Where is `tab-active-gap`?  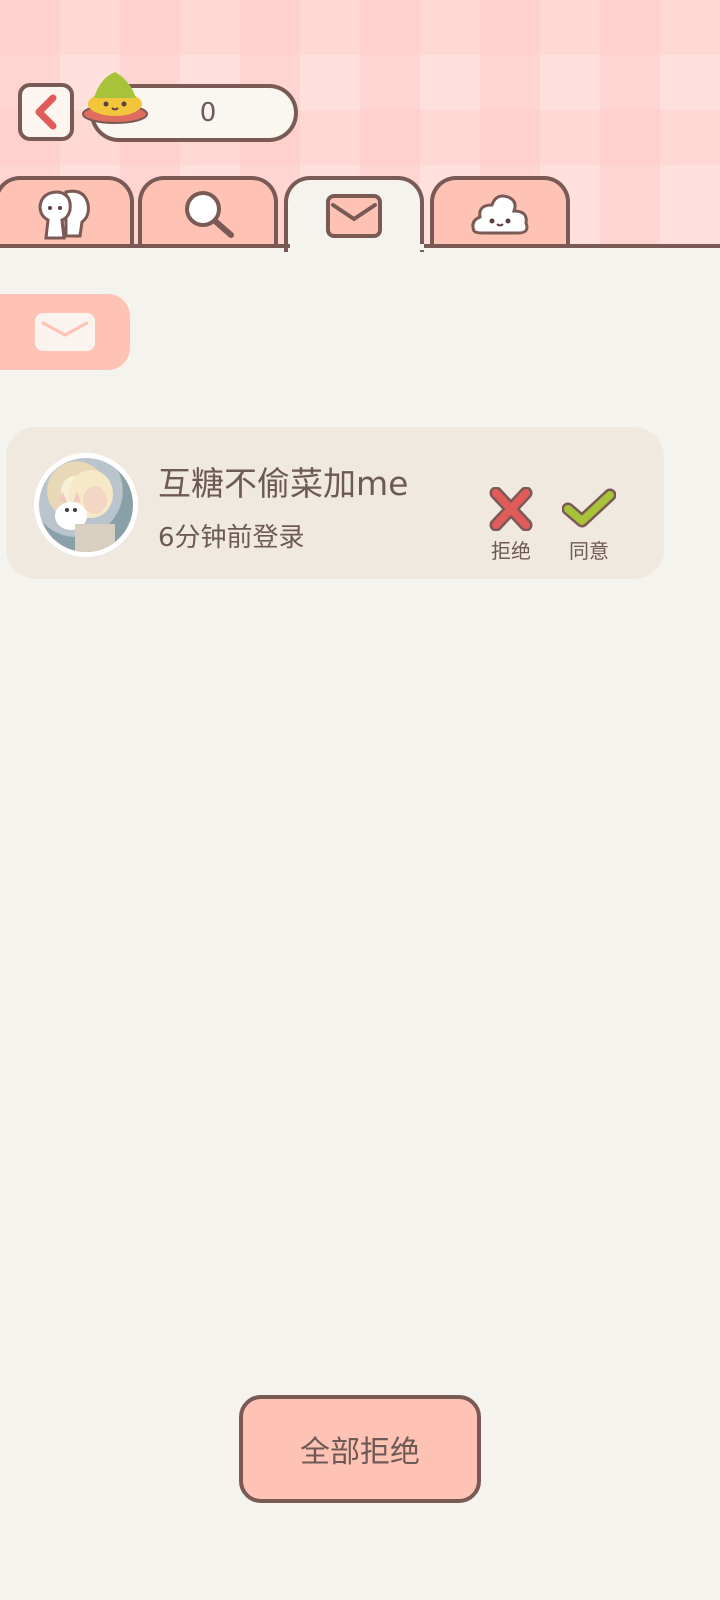
tab-active-gap is located at coordinates (357, 247).